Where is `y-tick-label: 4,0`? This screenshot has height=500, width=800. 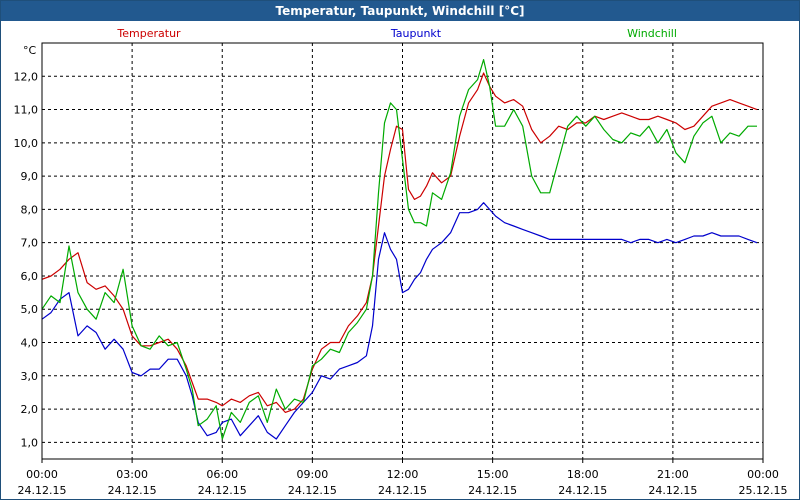
y-tick-label: 4,0 is located at coordinates (30, 343).